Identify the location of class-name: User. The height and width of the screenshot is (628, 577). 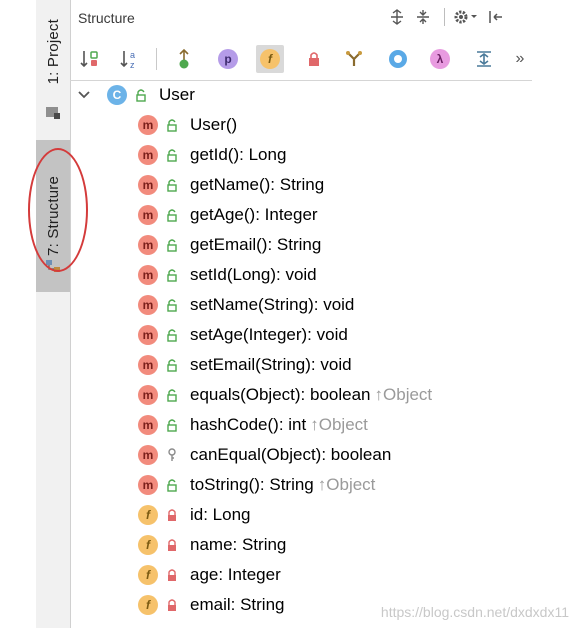
(177, 94).